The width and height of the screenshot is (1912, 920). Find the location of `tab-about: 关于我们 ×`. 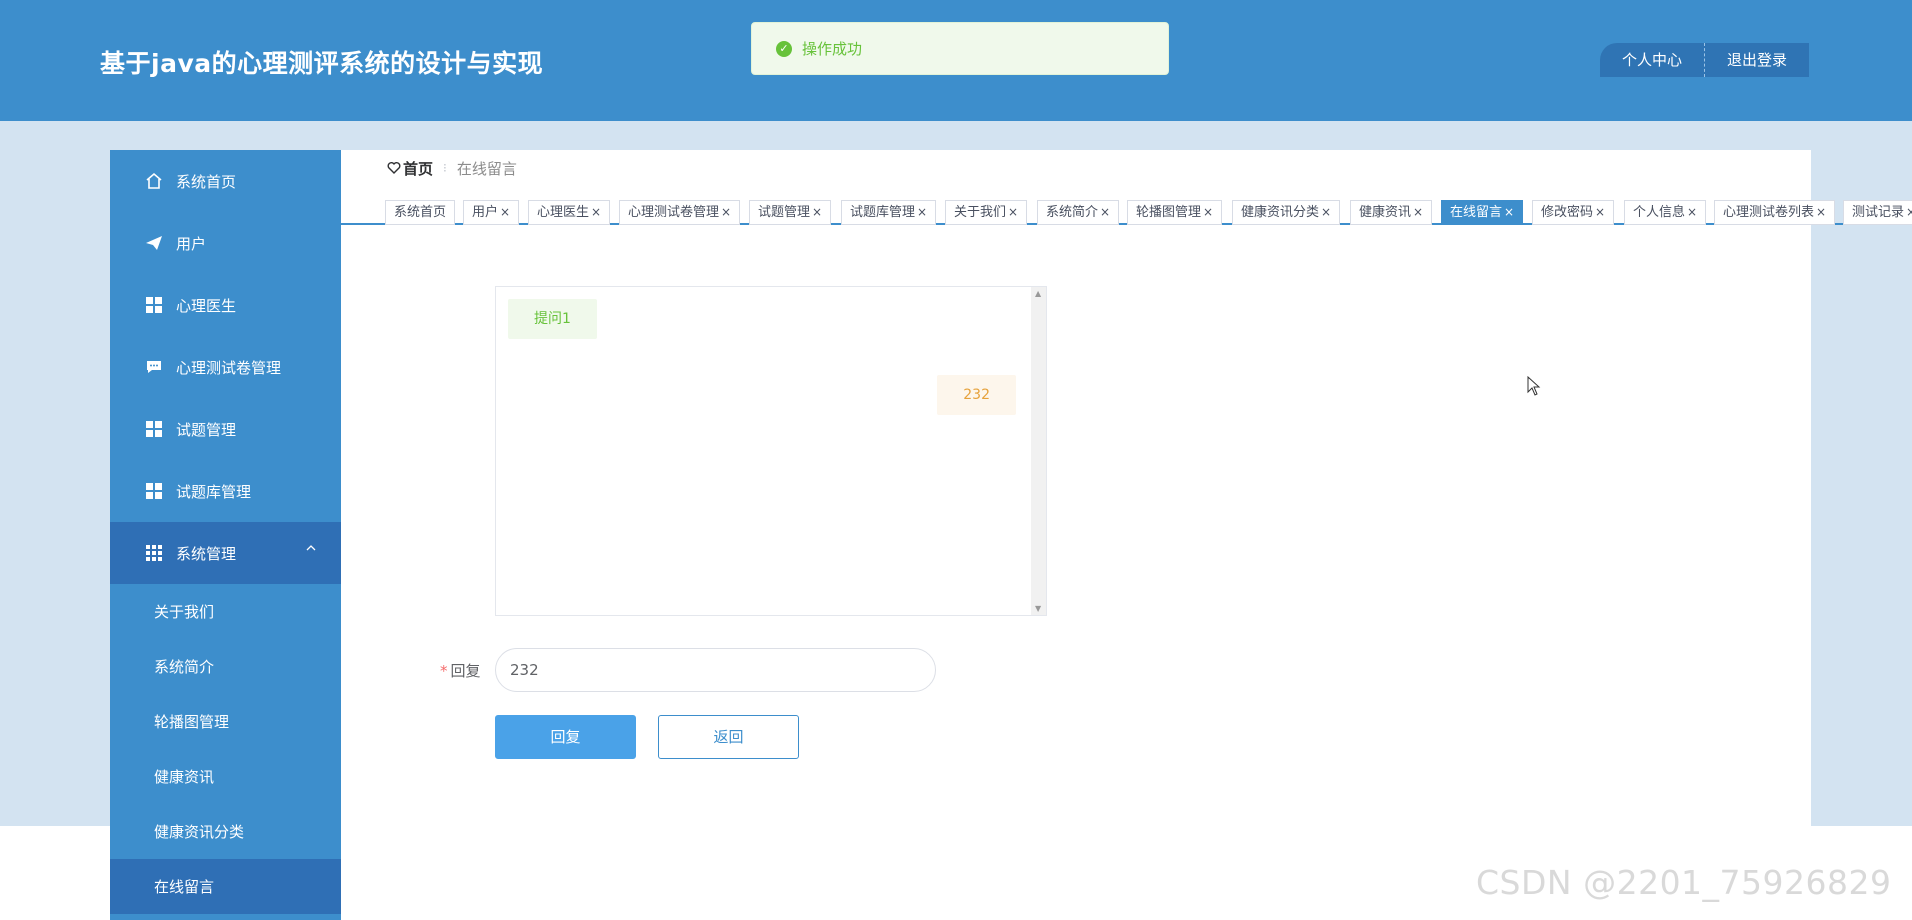

tab-about: 关于我们 × is located at coordinates (986, 212).